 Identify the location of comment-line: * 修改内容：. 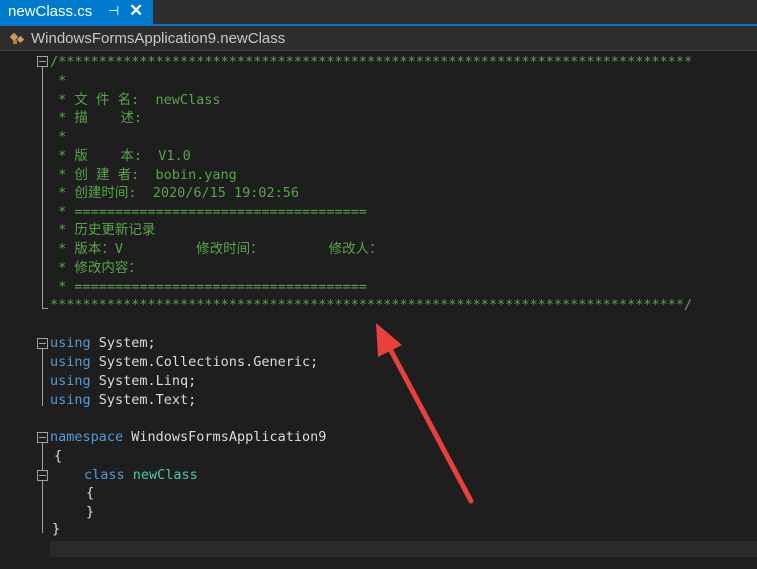
(96, 268).